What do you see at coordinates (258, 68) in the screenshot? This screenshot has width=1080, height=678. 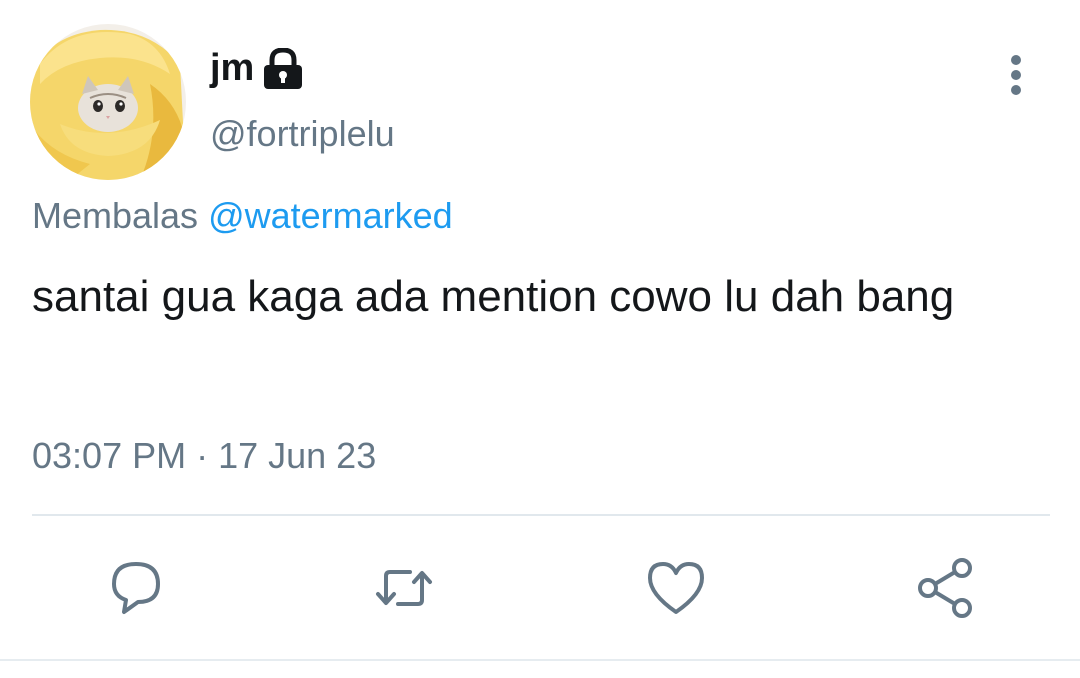 I see `display-name-row: jm` at bounding box center [258, 68].